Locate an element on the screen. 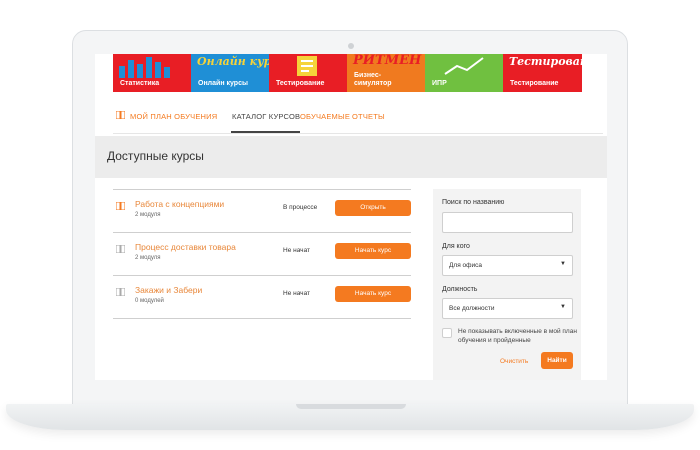 The width and height of the screenshot is (700, 450). laptop-notch is located at coordinates (351, 406).